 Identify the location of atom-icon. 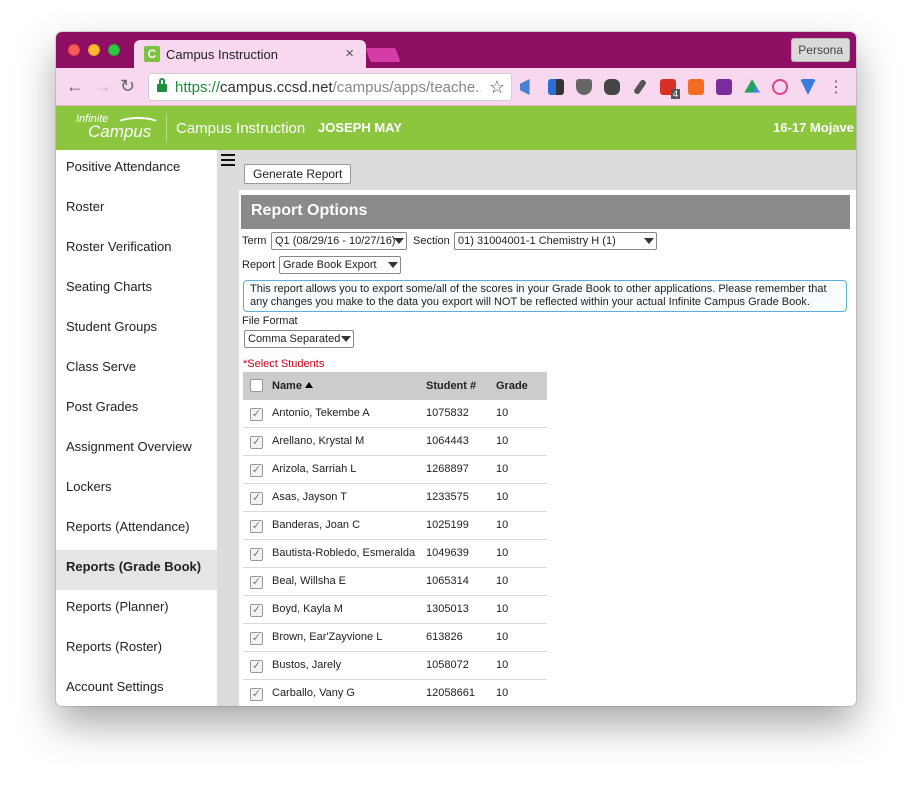
(780, 87).